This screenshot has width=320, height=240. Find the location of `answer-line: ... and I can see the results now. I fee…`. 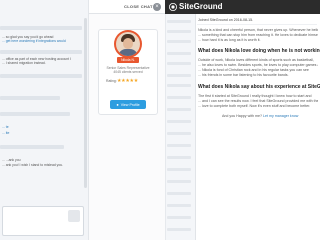

answer-line: ... and I can see the results now. I fee… is located at coordinates (258, 101).